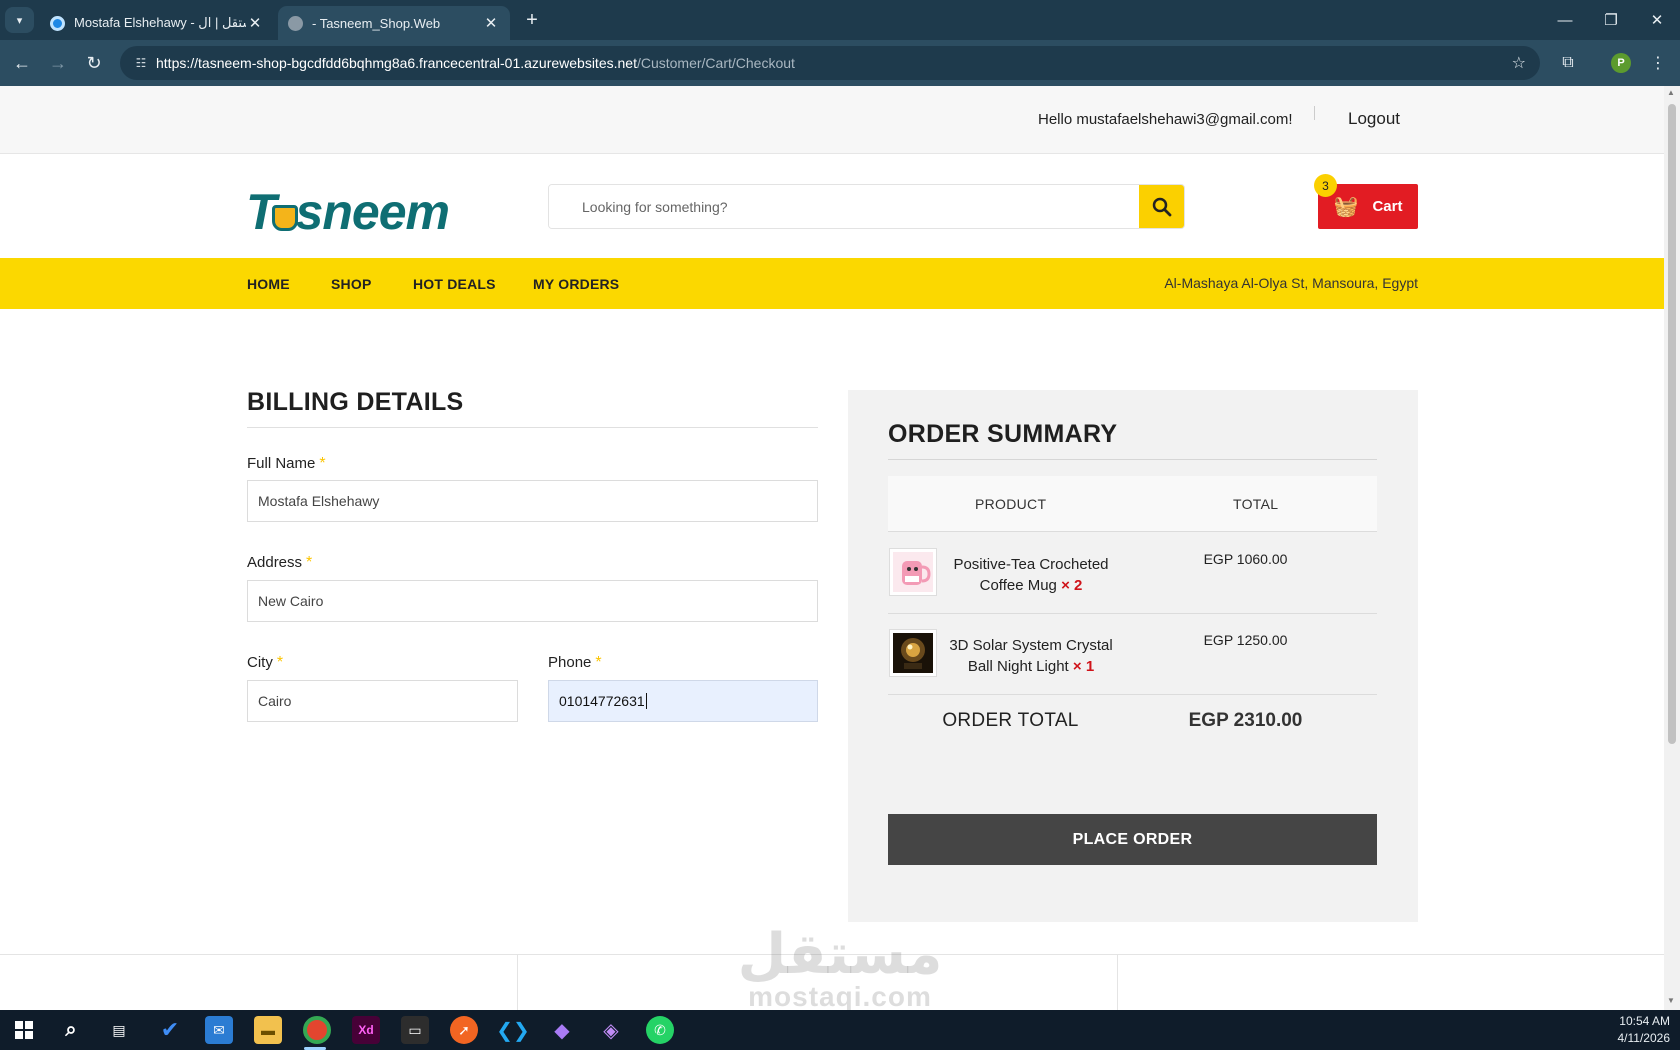  What do you see at coordinates (265, 662) in the screenshot?
I see `city-label: City *` at bounding box center [265, 662].